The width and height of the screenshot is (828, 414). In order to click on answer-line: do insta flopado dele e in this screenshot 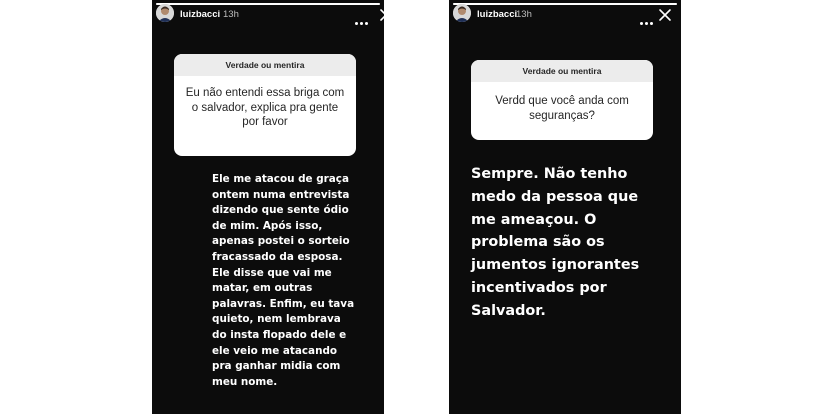, I will do `click(279, 334)`.